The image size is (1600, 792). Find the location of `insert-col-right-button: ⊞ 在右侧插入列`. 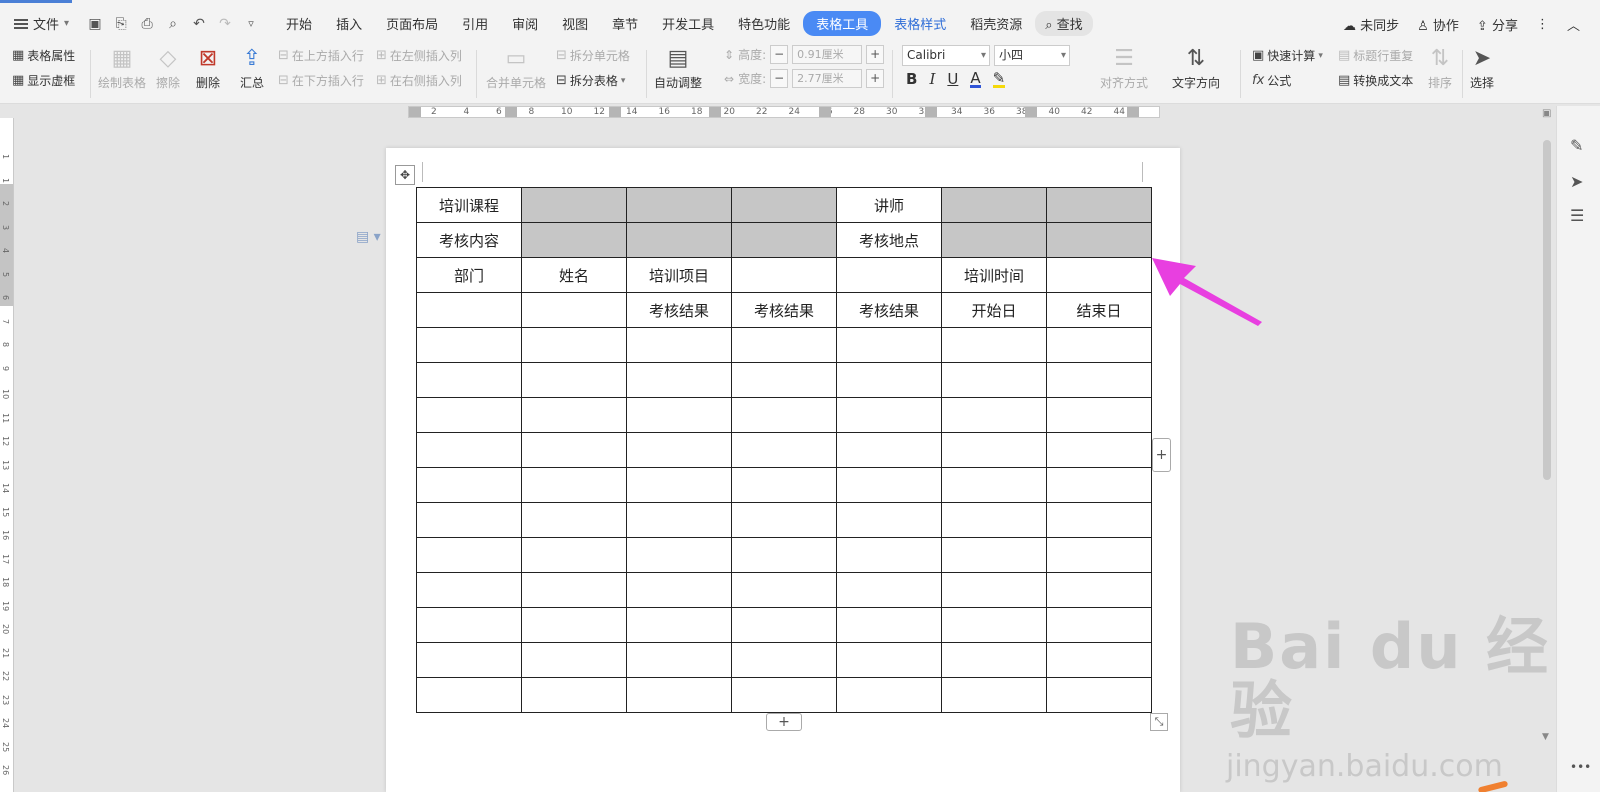

insert-col-right-button: ⊞ 在右侧插入列 is located at coordinates (419, 80).